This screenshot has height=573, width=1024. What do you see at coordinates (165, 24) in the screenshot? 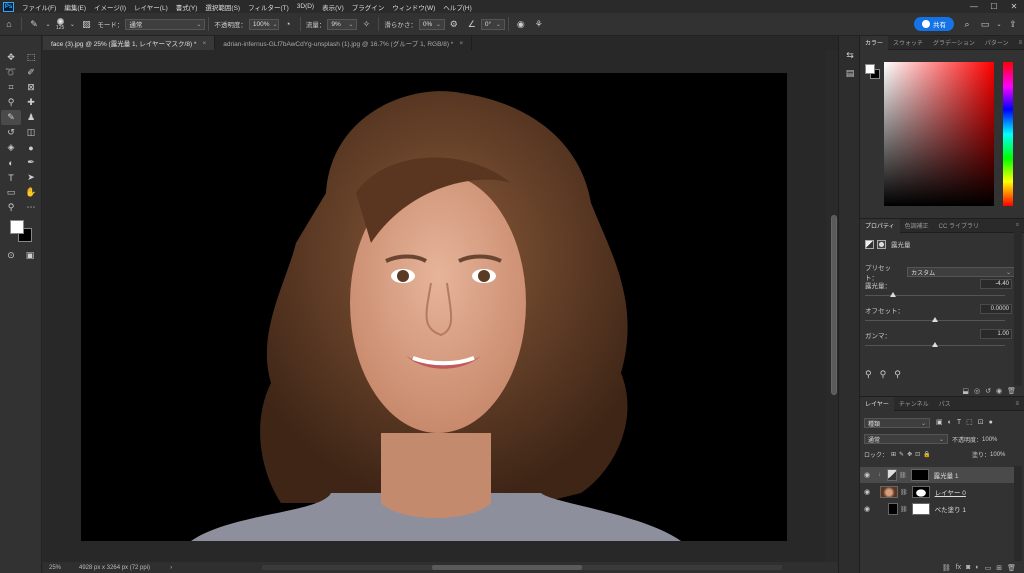
I see `mode-select: 通常` at bounding box center [165, 24].